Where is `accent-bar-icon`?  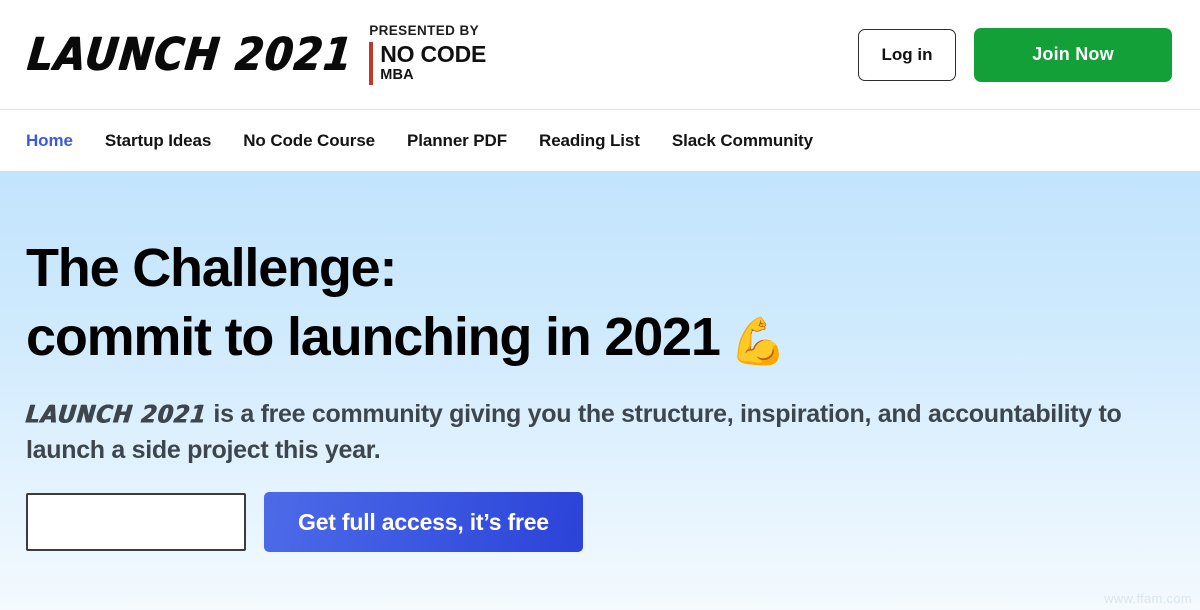 accent-bar-icon is located at coordinates (371, 63).